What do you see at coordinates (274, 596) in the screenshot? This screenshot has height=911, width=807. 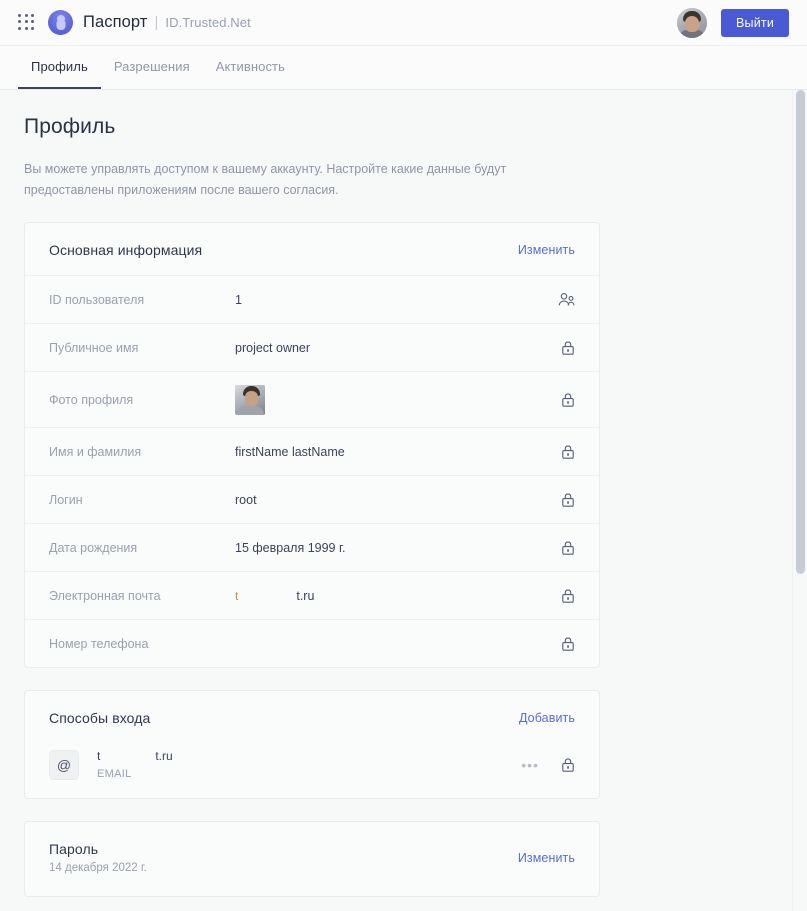 I see `redacted-email-value: t t.ru` at bounding box center [274, 596].